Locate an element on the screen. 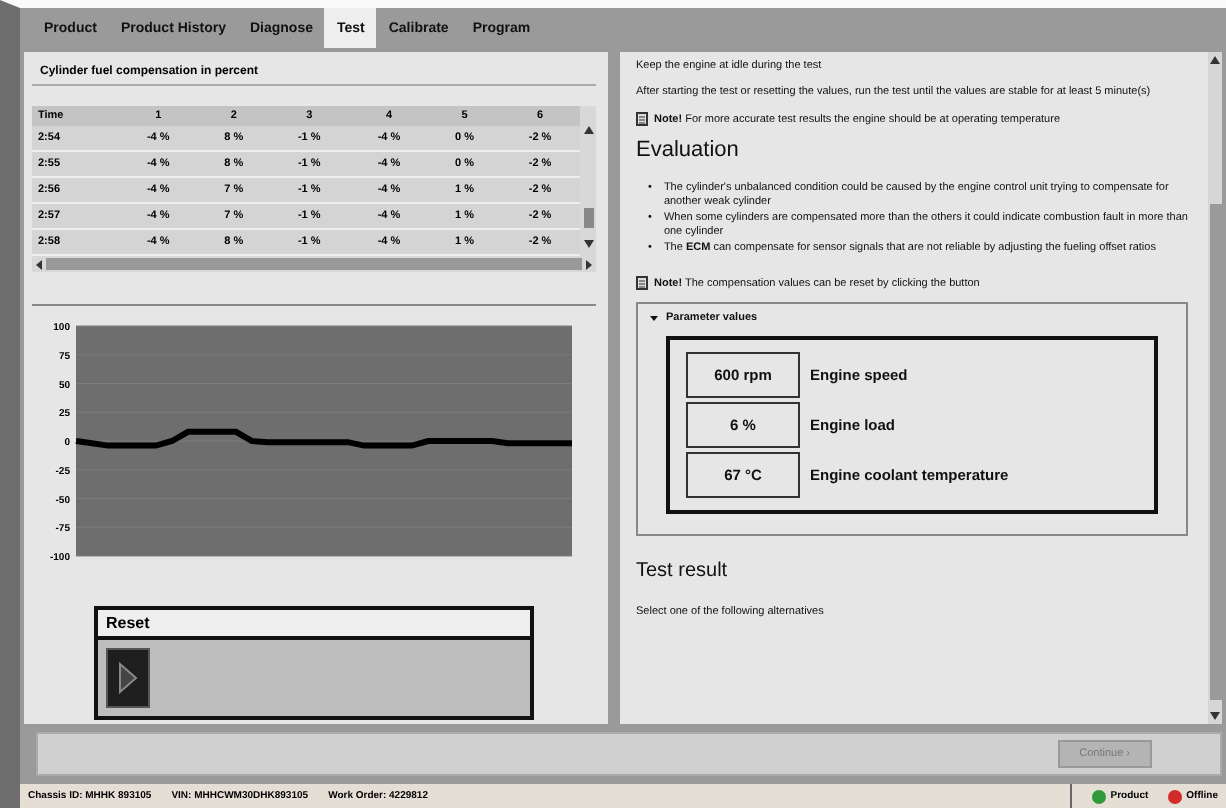 Image resolution: width=1226 pixels, height=808 pixels. scroll-left-icon is located at coordinates (39, 264).